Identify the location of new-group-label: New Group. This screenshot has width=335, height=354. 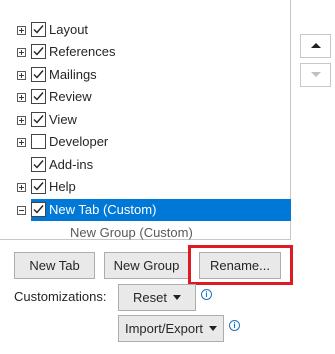
(146, 265).